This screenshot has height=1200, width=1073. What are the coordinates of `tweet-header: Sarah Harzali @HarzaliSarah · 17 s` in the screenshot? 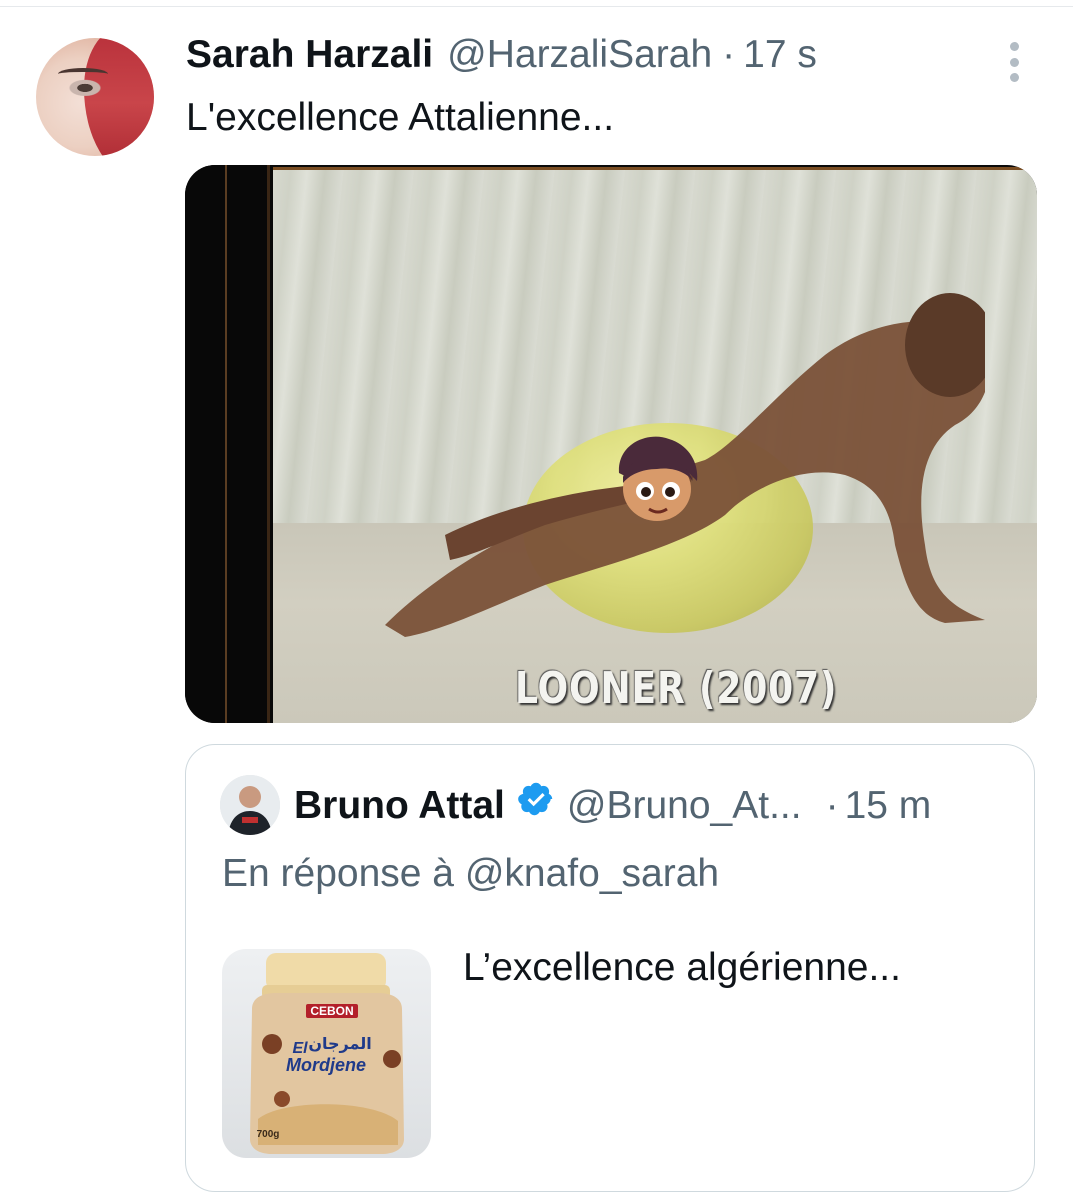 It's located at (501, 58).